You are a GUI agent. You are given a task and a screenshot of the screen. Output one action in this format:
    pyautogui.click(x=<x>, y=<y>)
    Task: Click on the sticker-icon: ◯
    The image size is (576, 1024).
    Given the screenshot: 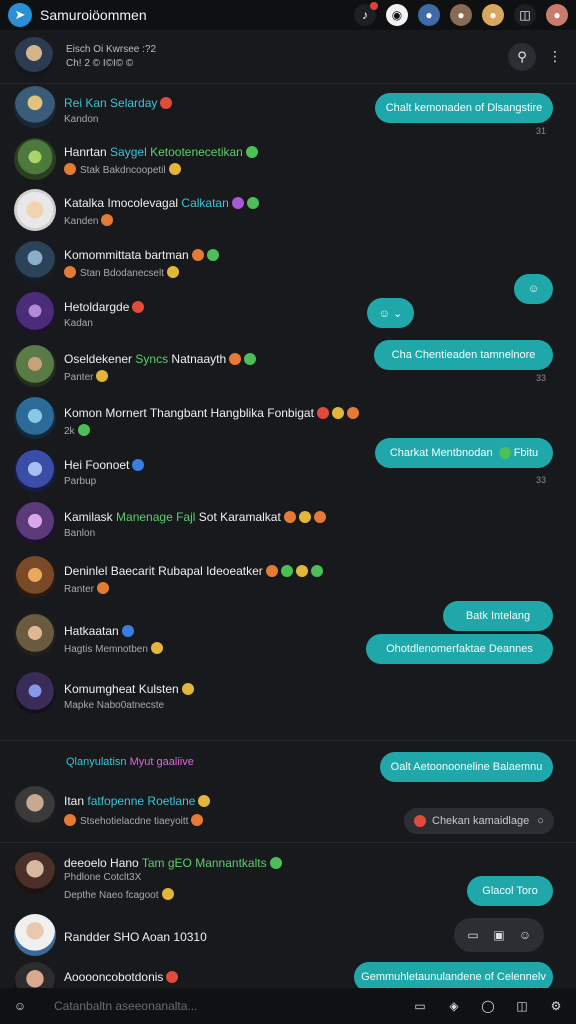 What is the action you would take?
    pyautogui.click(x=488, y=1006)
    